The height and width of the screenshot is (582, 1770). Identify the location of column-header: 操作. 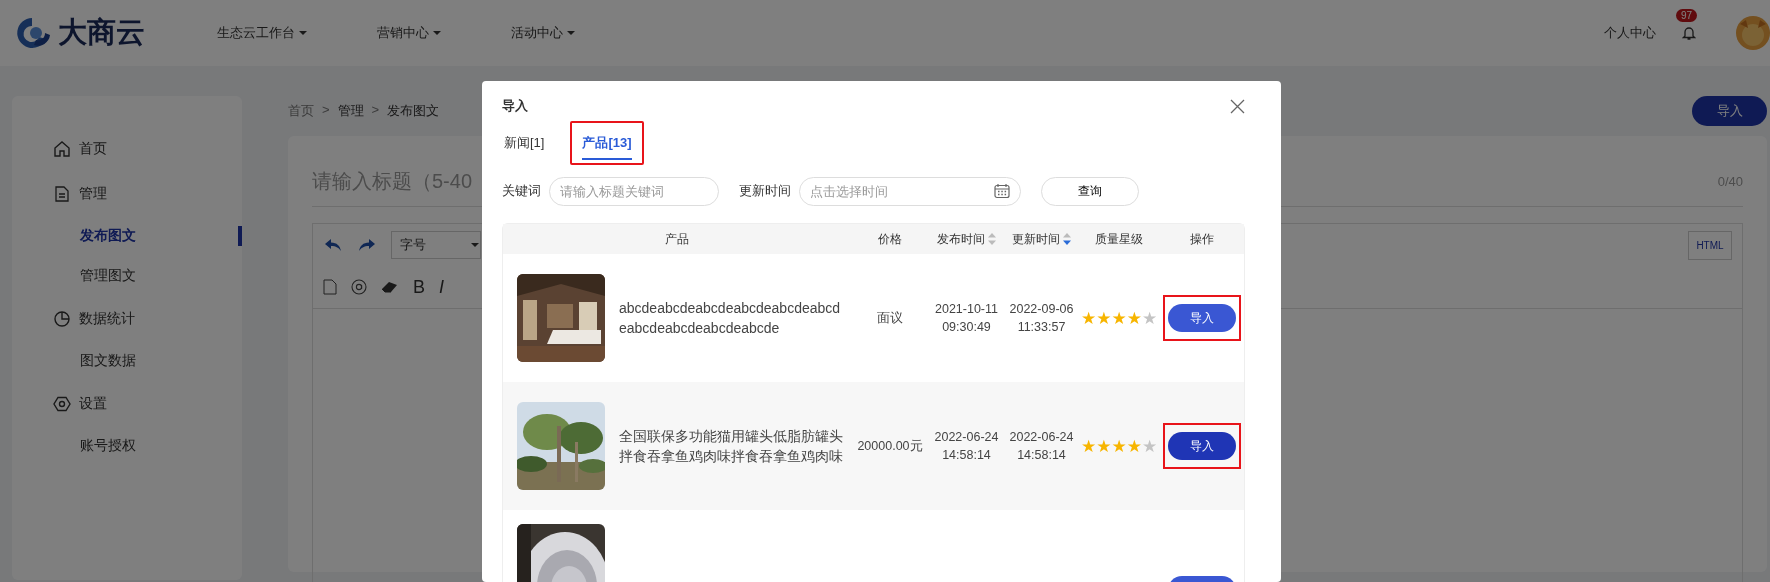
(1201, 239).